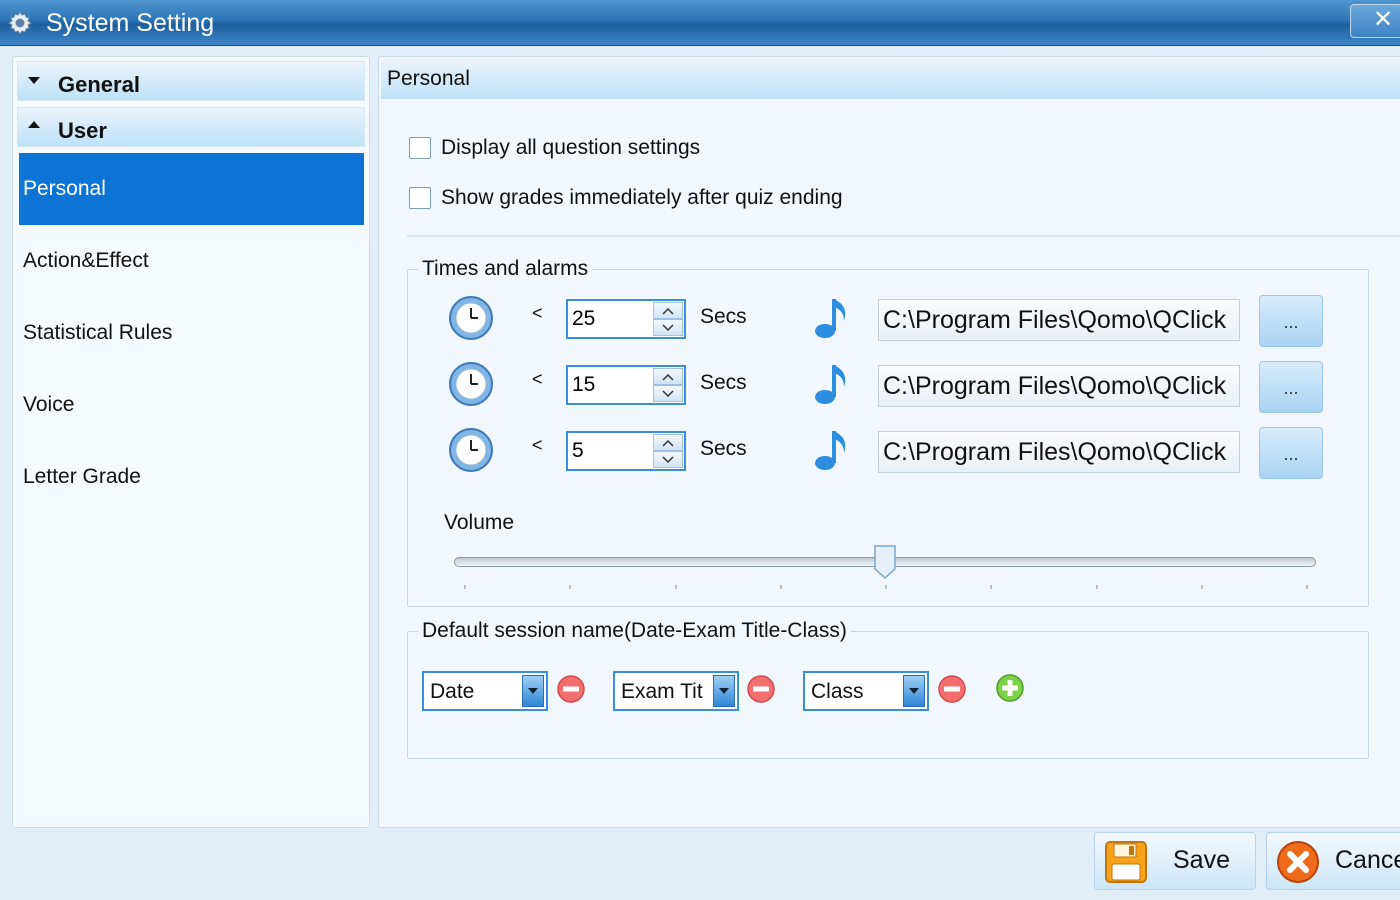  What do you see at coordinates (1126, 862) in the screenshot?
I see `floppy-disk-icon` at bounding box center [1126, 862].